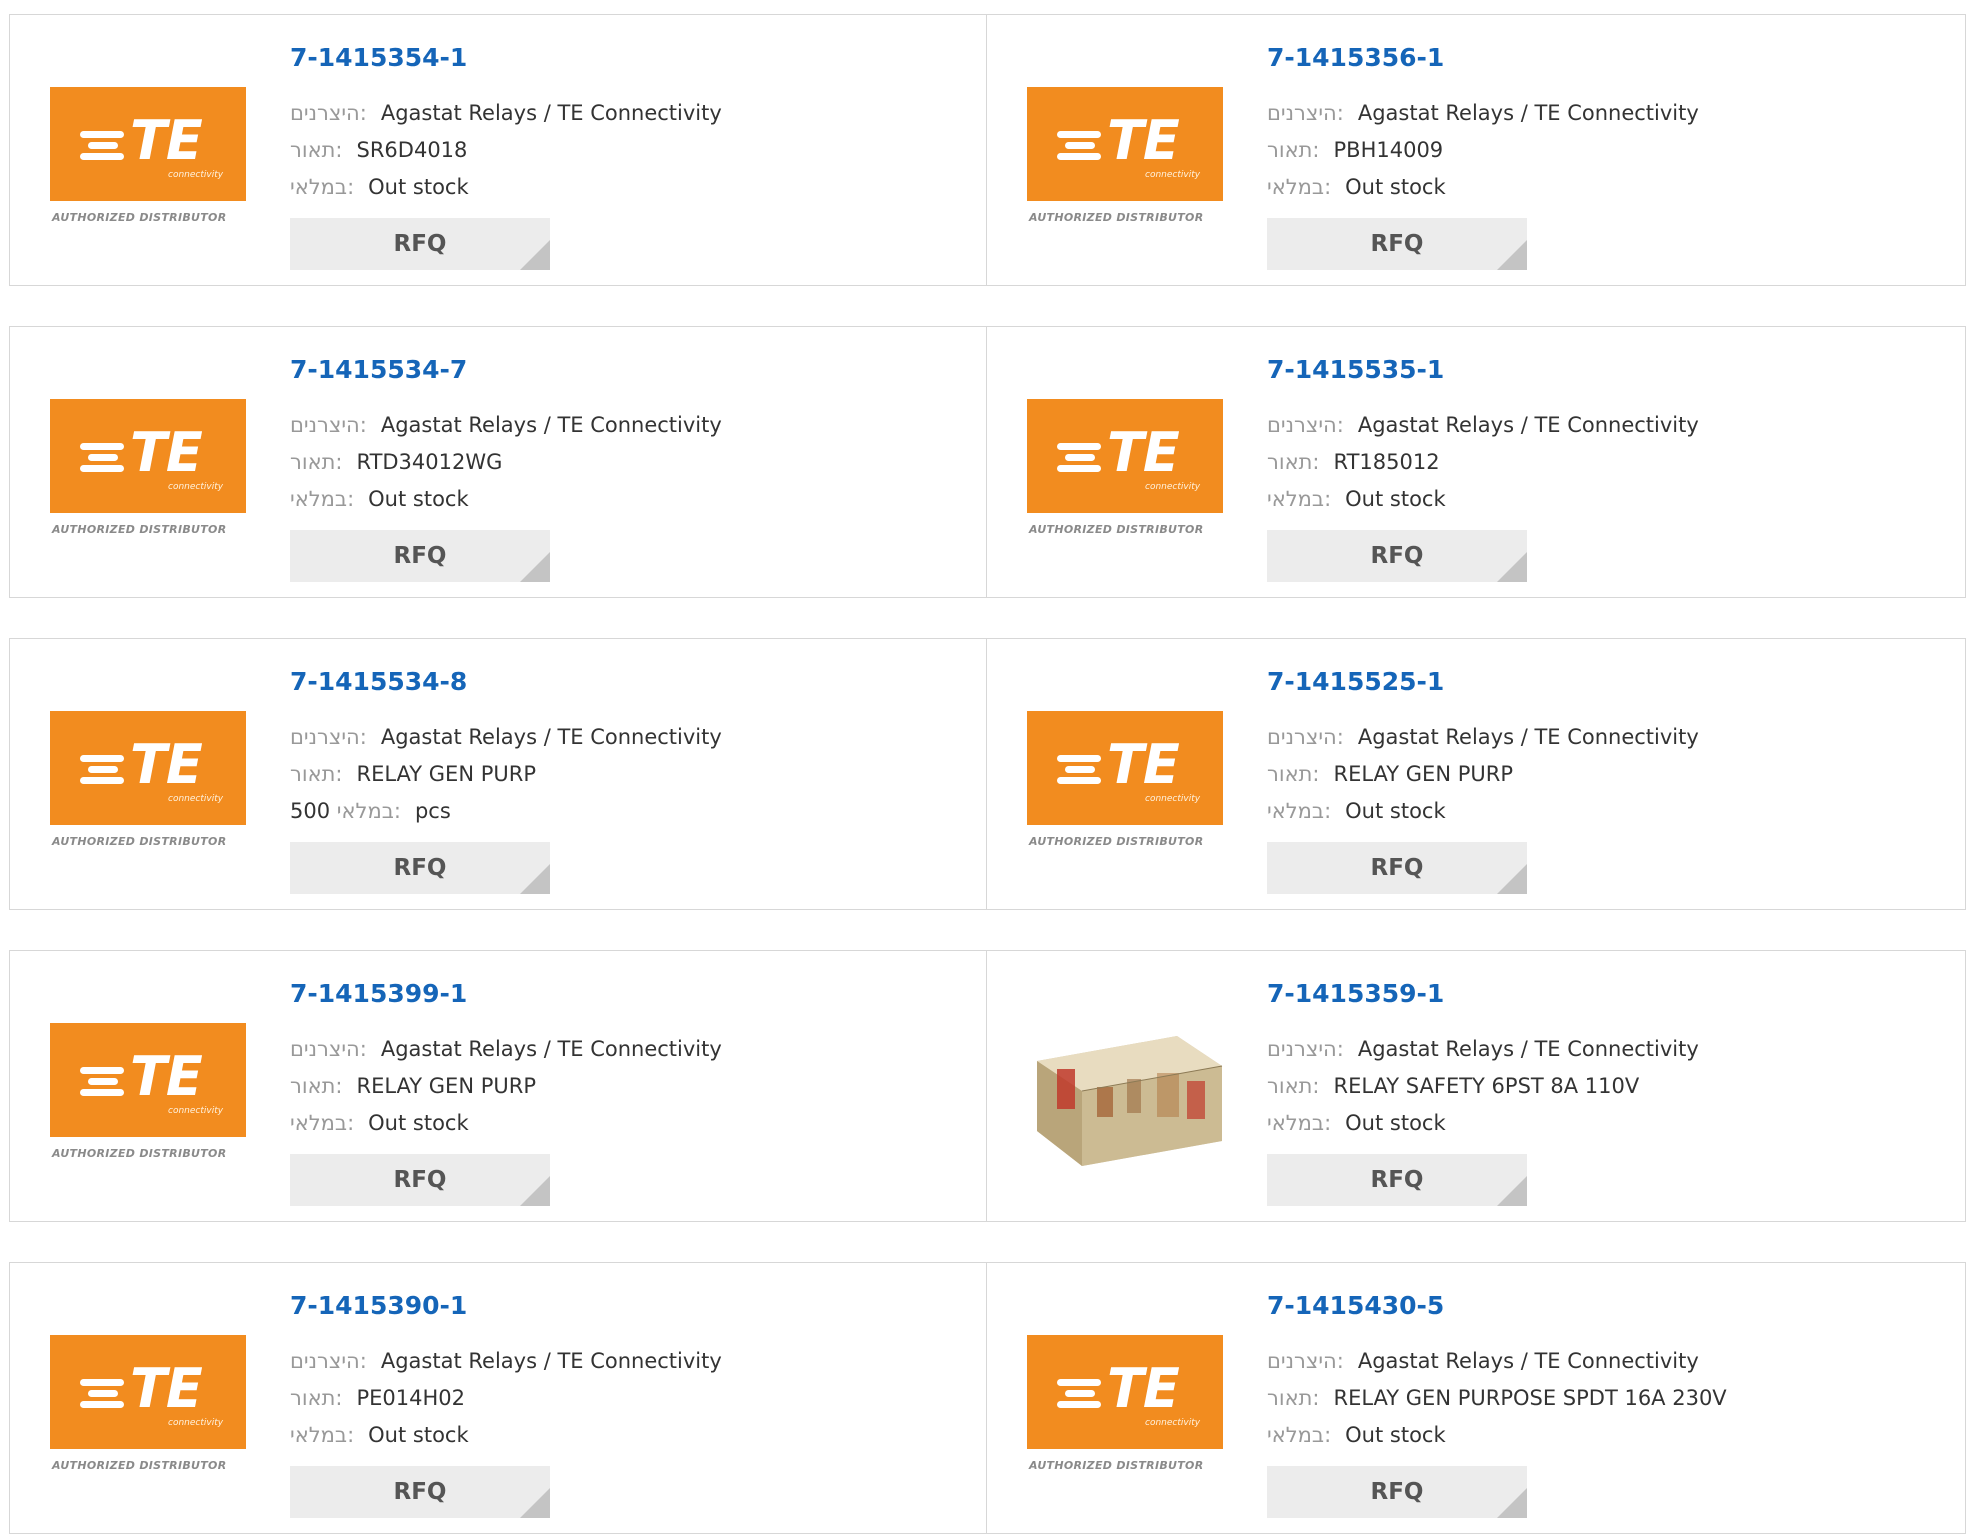 The image size is (1969, 1534). Describe the element at coordinates (378, 369) in the screenshot. I see `part-number-link: 7-1415534-7` at that location.